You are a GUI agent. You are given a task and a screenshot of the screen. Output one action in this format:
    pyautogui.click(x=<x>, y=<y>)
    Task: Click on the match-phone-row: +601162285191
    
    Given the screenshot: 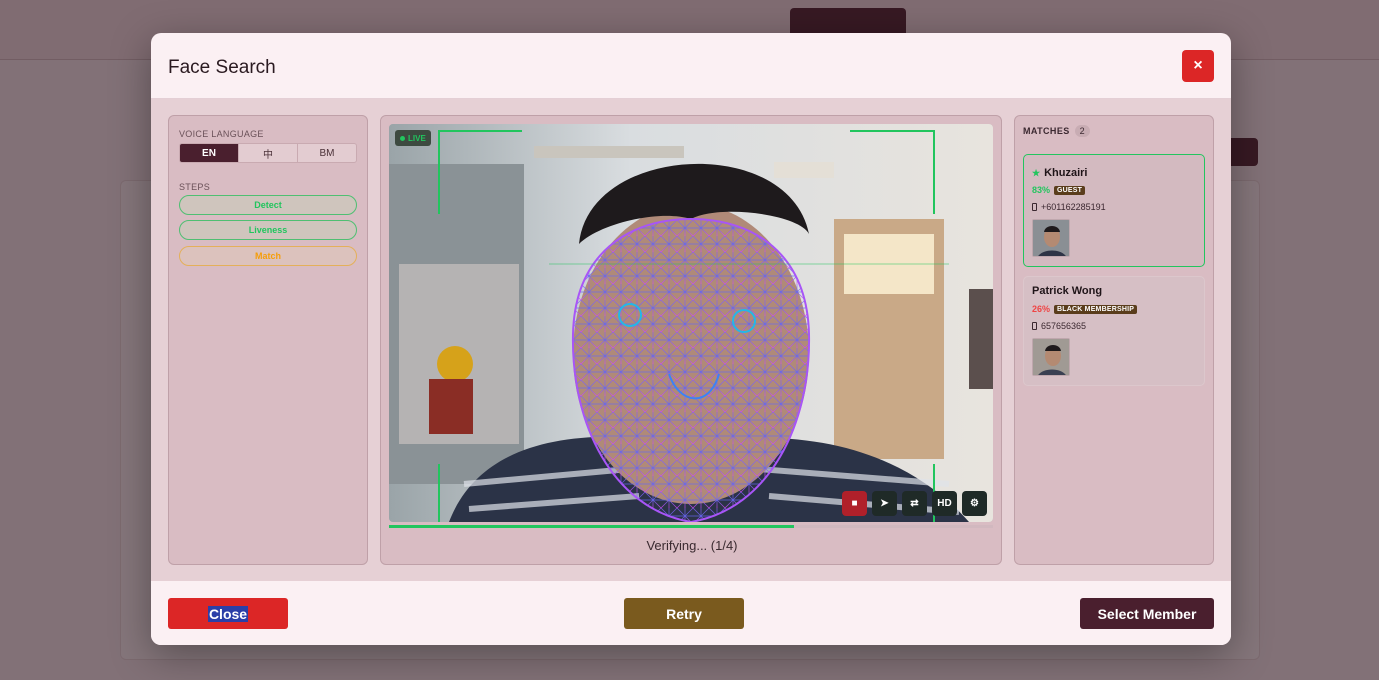 What is the action you would take?
    pyautogui.click(x=1069, y=207)
    